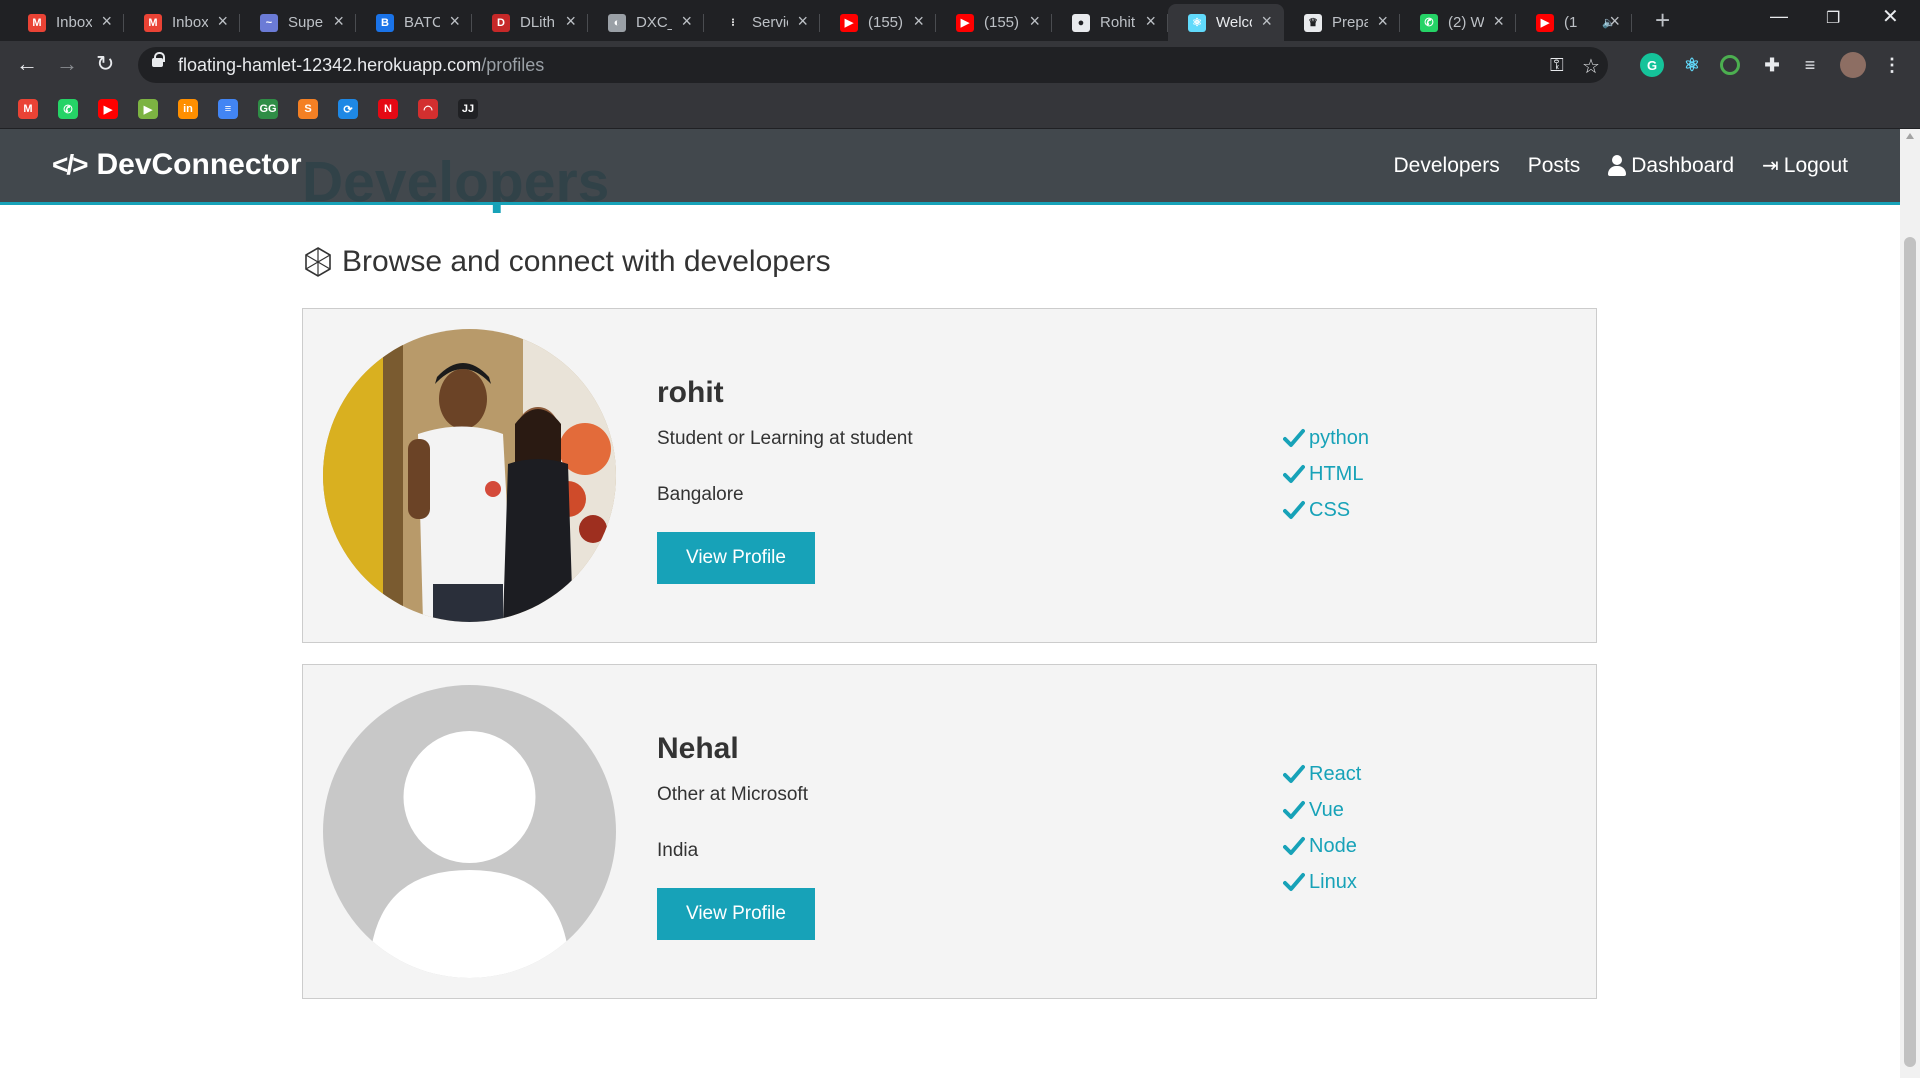 This screenshot has height=1078, width=1920. What do you see at coordinates (228, 109) in the screenshot?
I see `docs-icon: ≡` at bounding box center [228, 109].